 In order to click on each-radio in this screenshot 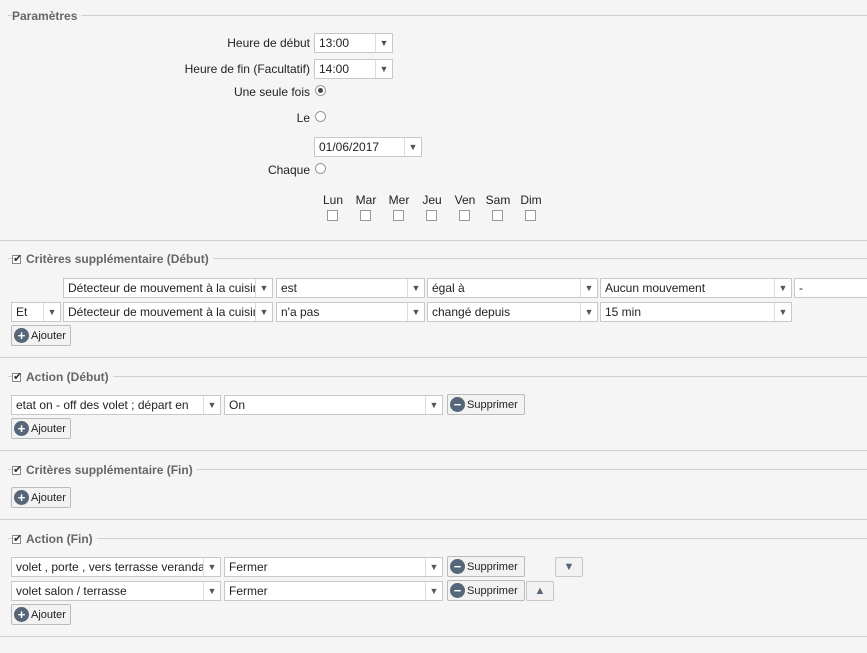, I will do `click(320, 168)`.